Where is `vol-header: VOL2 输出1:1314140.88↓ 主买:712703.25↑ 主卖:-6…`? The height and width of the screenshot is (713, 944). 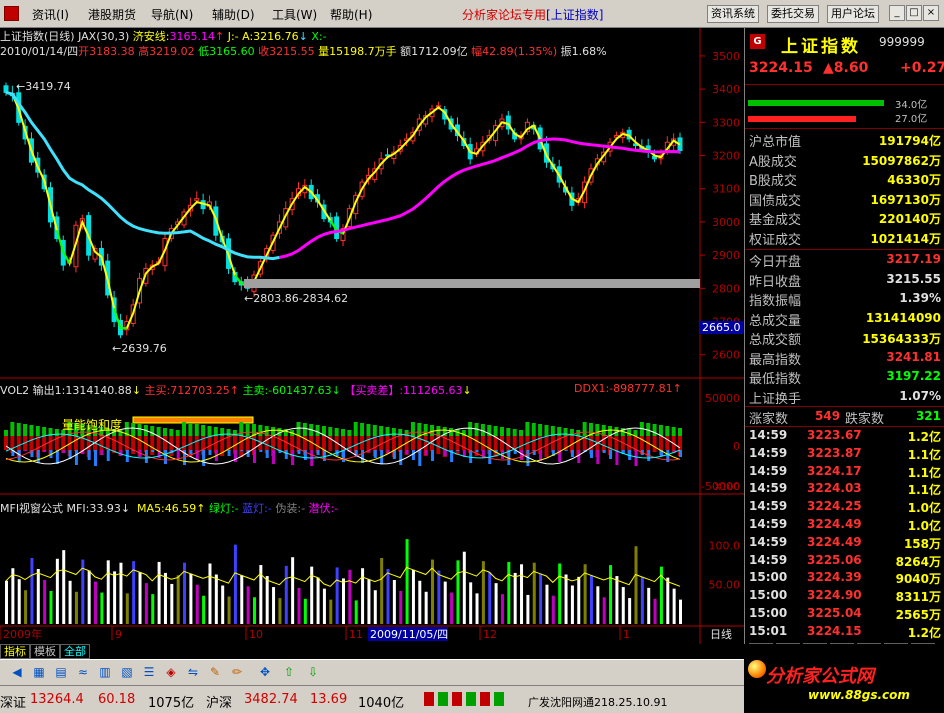
vol-header: VOL2 输出1:1314140.88↓ 主买:712703.25↑ 主卖:-6… is located at coordinates (236, 390).